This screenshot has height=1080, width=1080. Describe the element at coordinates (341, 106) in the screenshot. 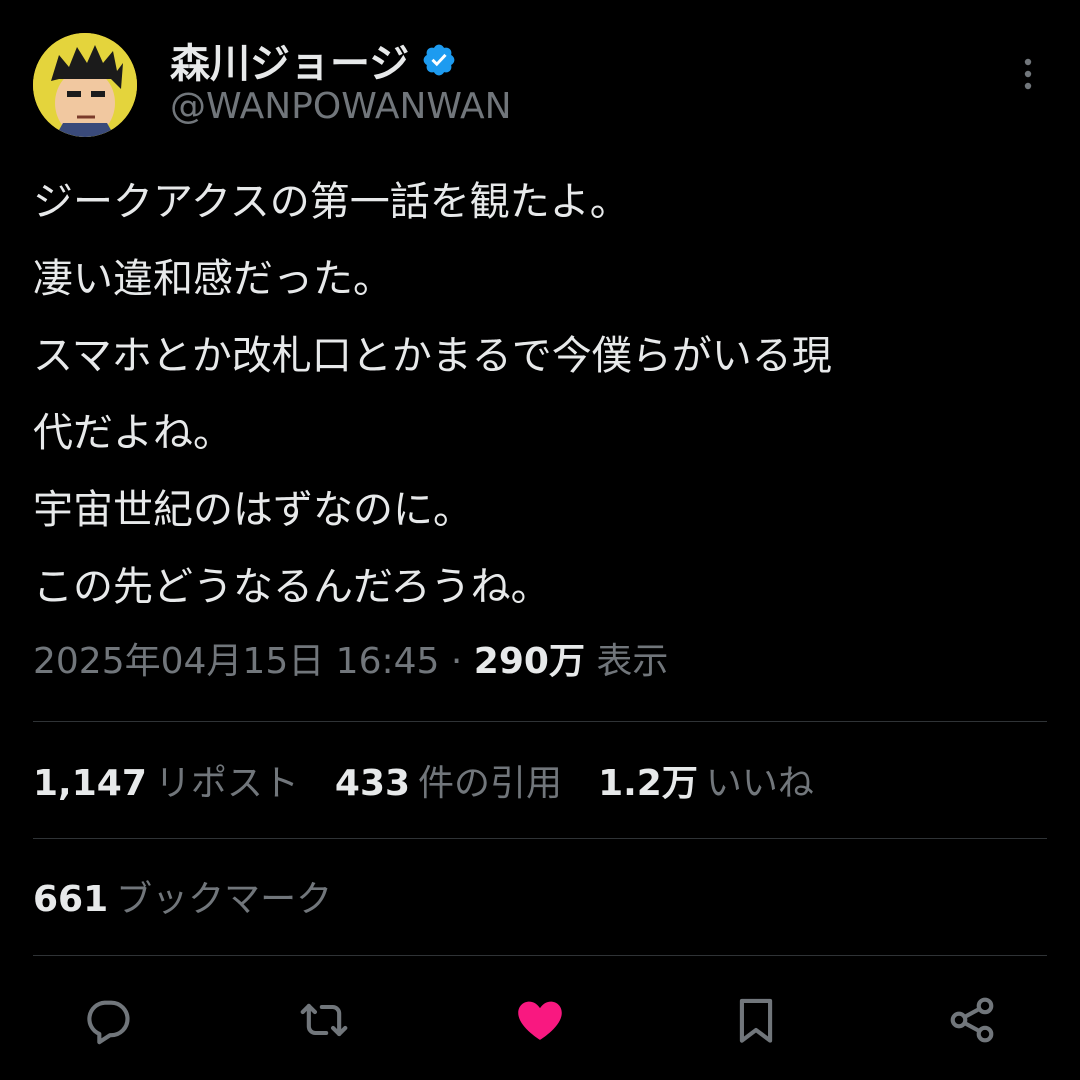

I see `author-handle: @WANPOWANWAN` at that location.